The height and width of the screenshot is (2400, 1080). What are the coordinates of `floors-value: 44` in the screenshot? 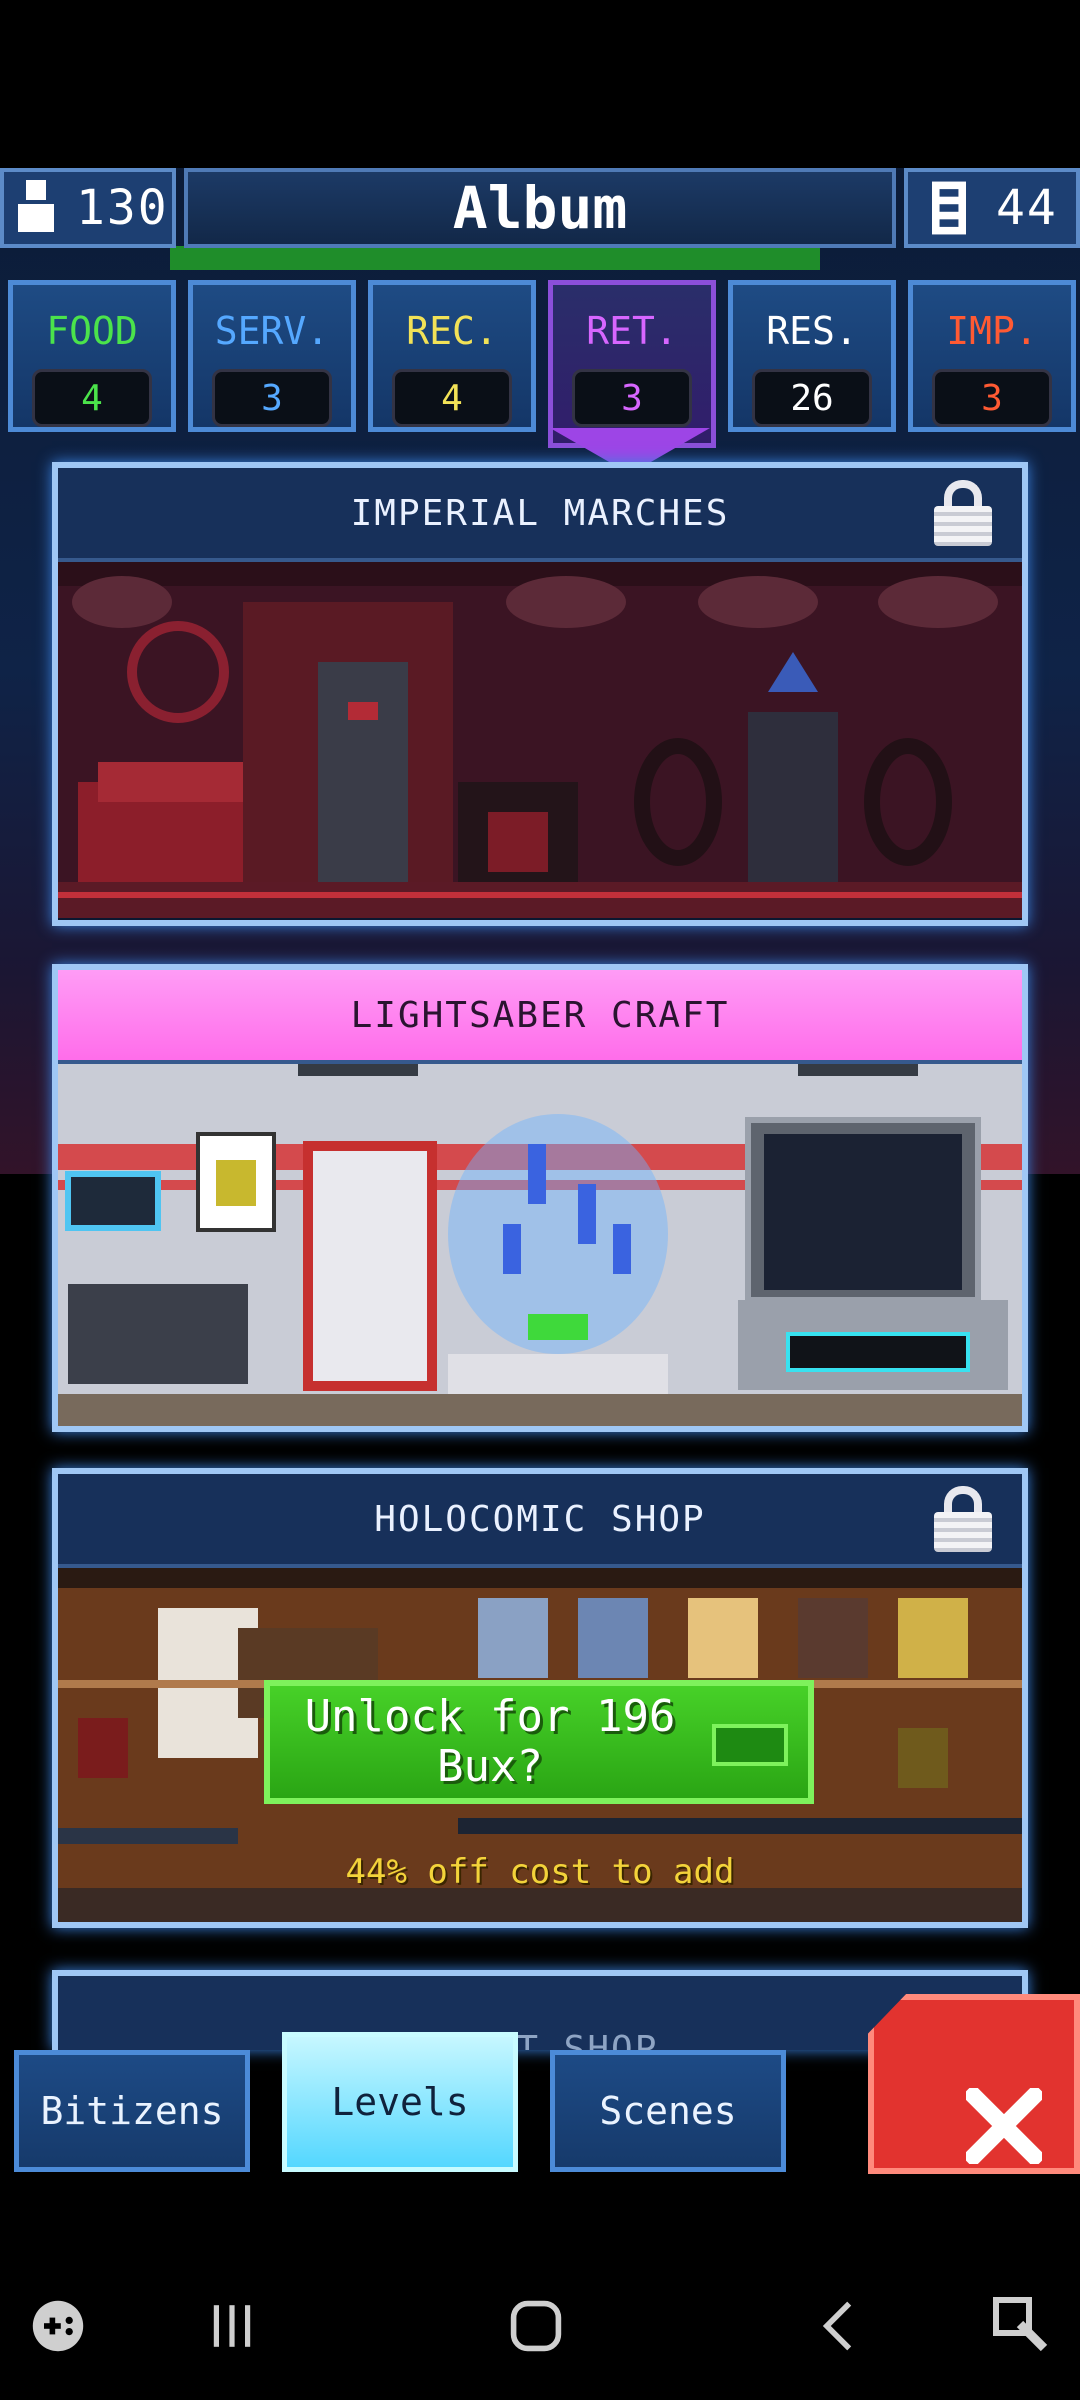 It's located at (1027, 208).